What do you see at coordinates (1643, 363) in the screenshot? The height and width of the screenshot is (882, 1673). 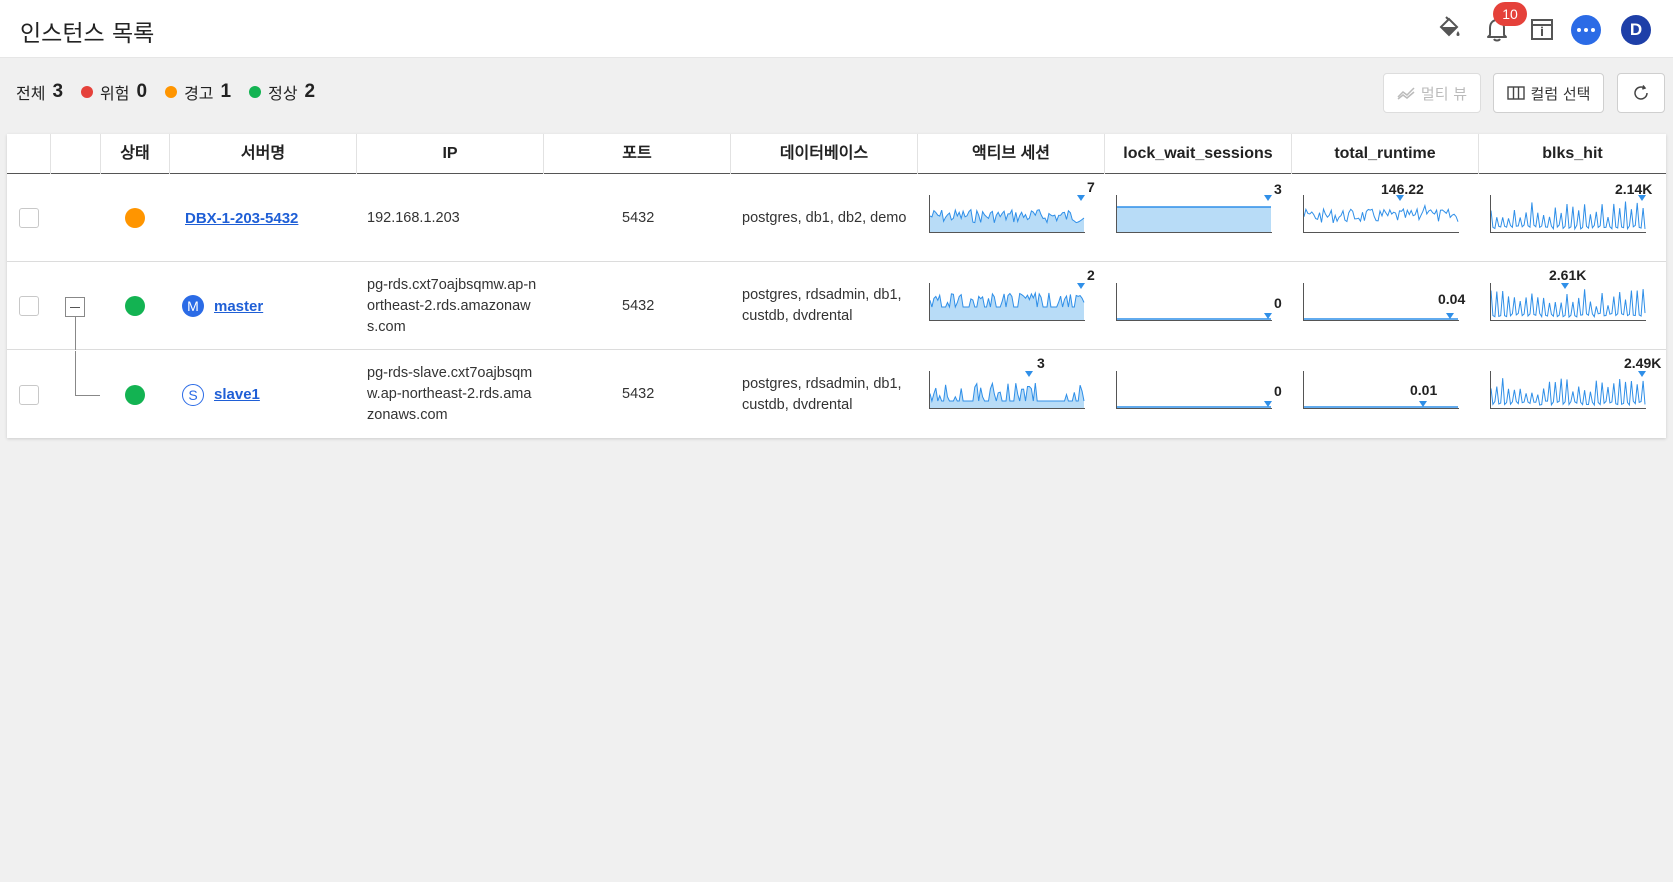 I see `blks-hit-value: 2.49K` at bounding box center [1643, 363].